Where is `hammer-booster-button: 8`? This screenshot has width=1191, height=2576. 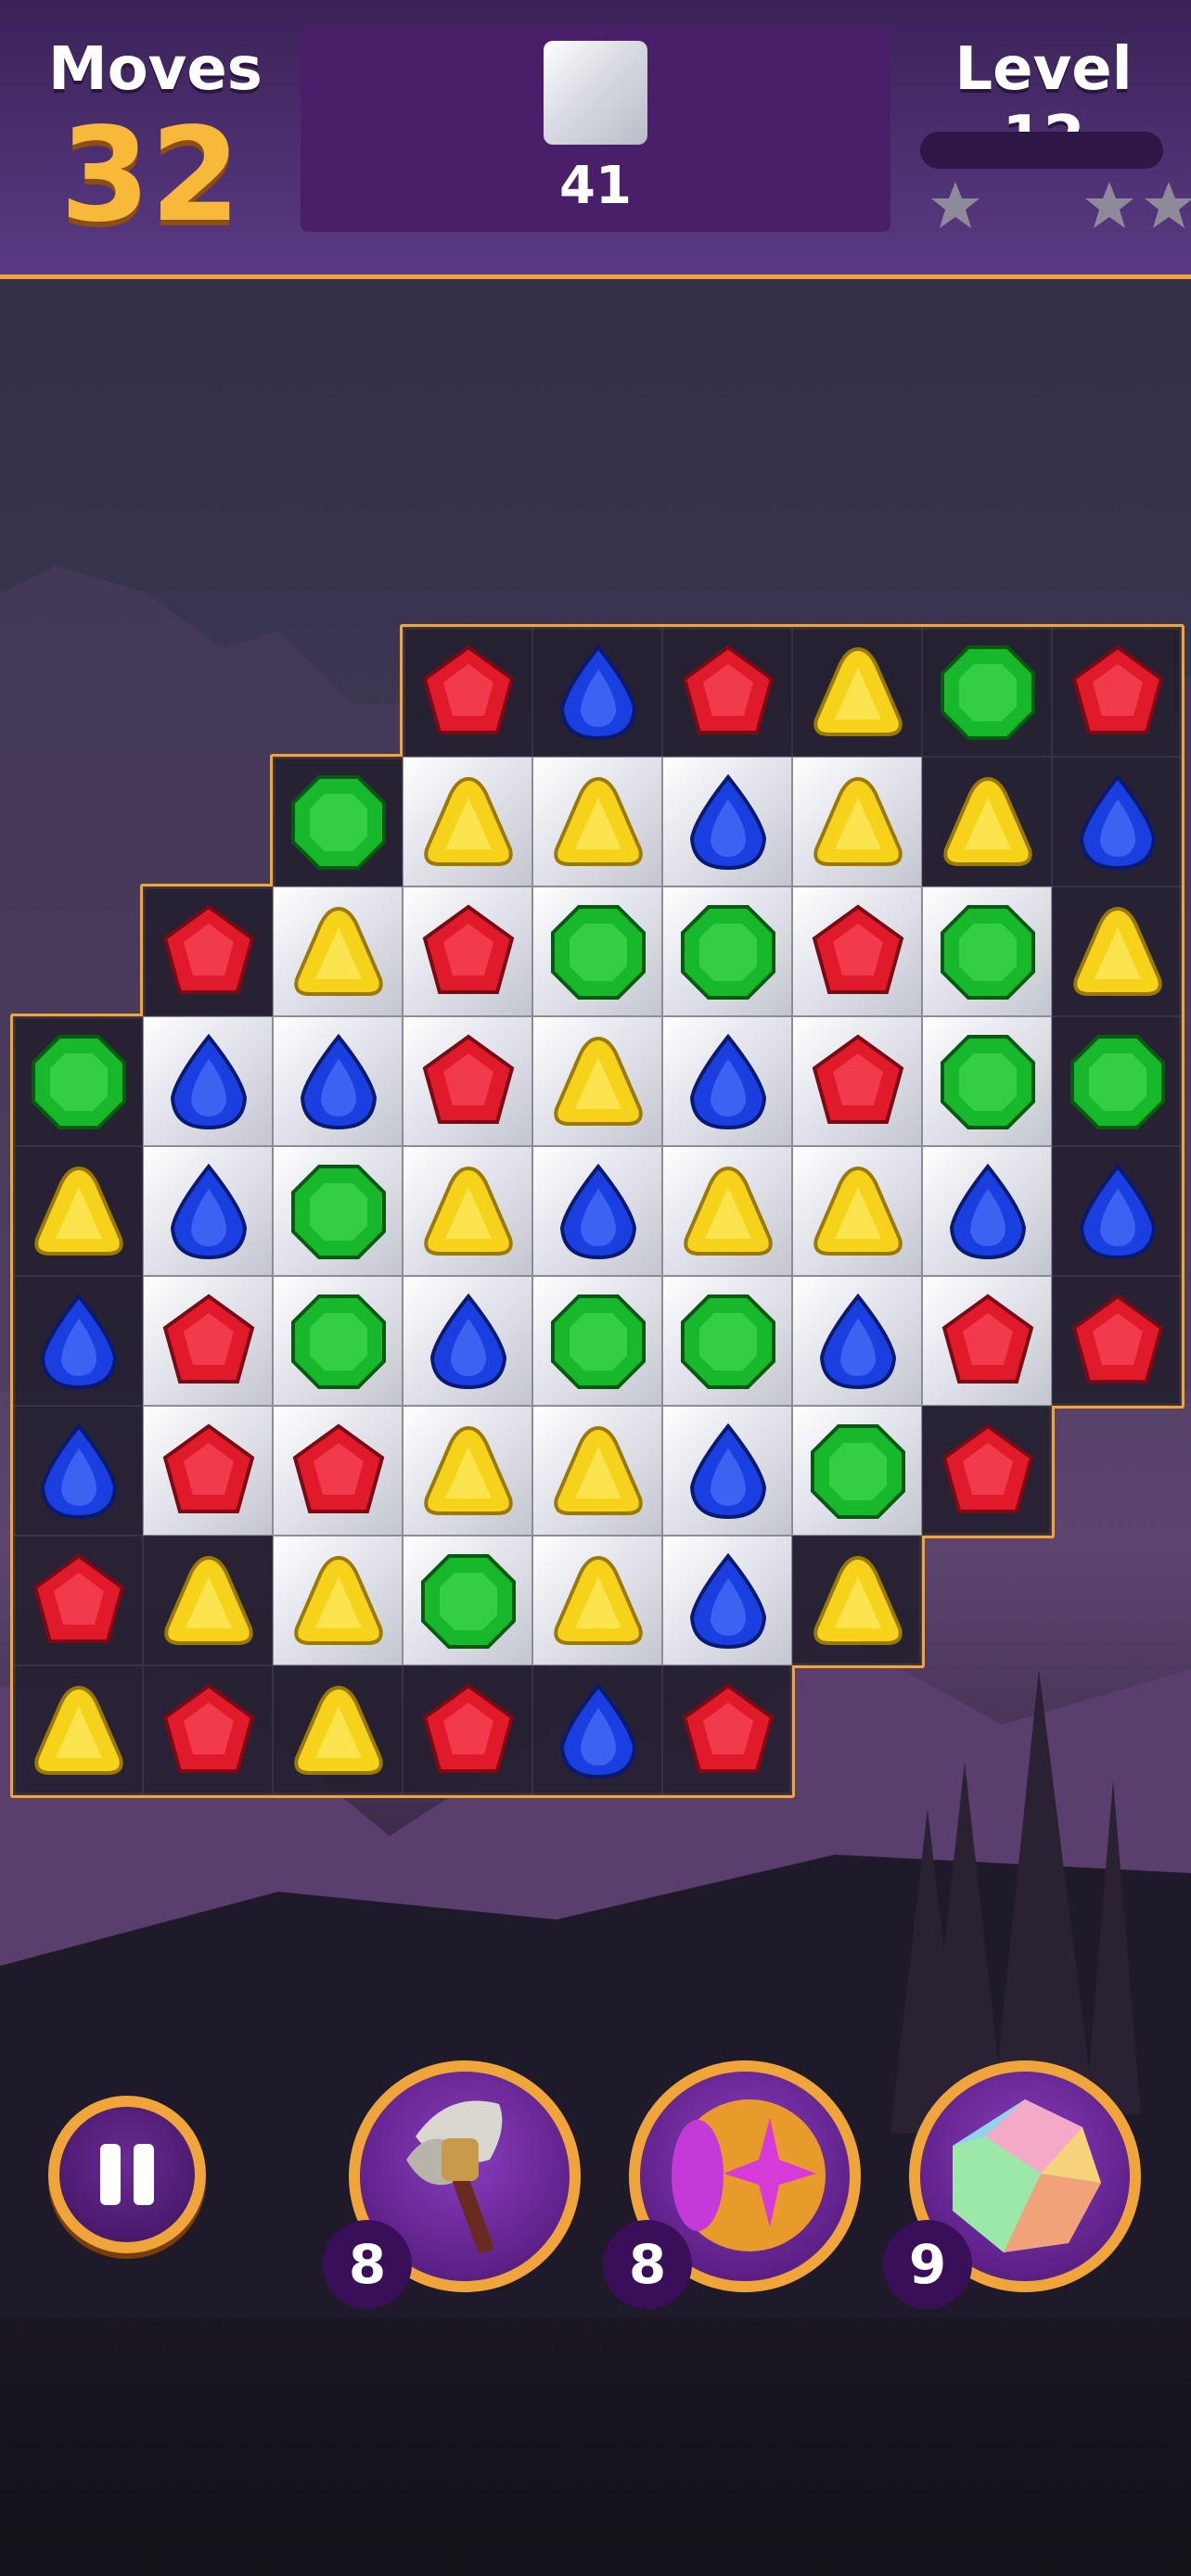 hammer-booster-button: 8 is located at coordinates (452, 2184).